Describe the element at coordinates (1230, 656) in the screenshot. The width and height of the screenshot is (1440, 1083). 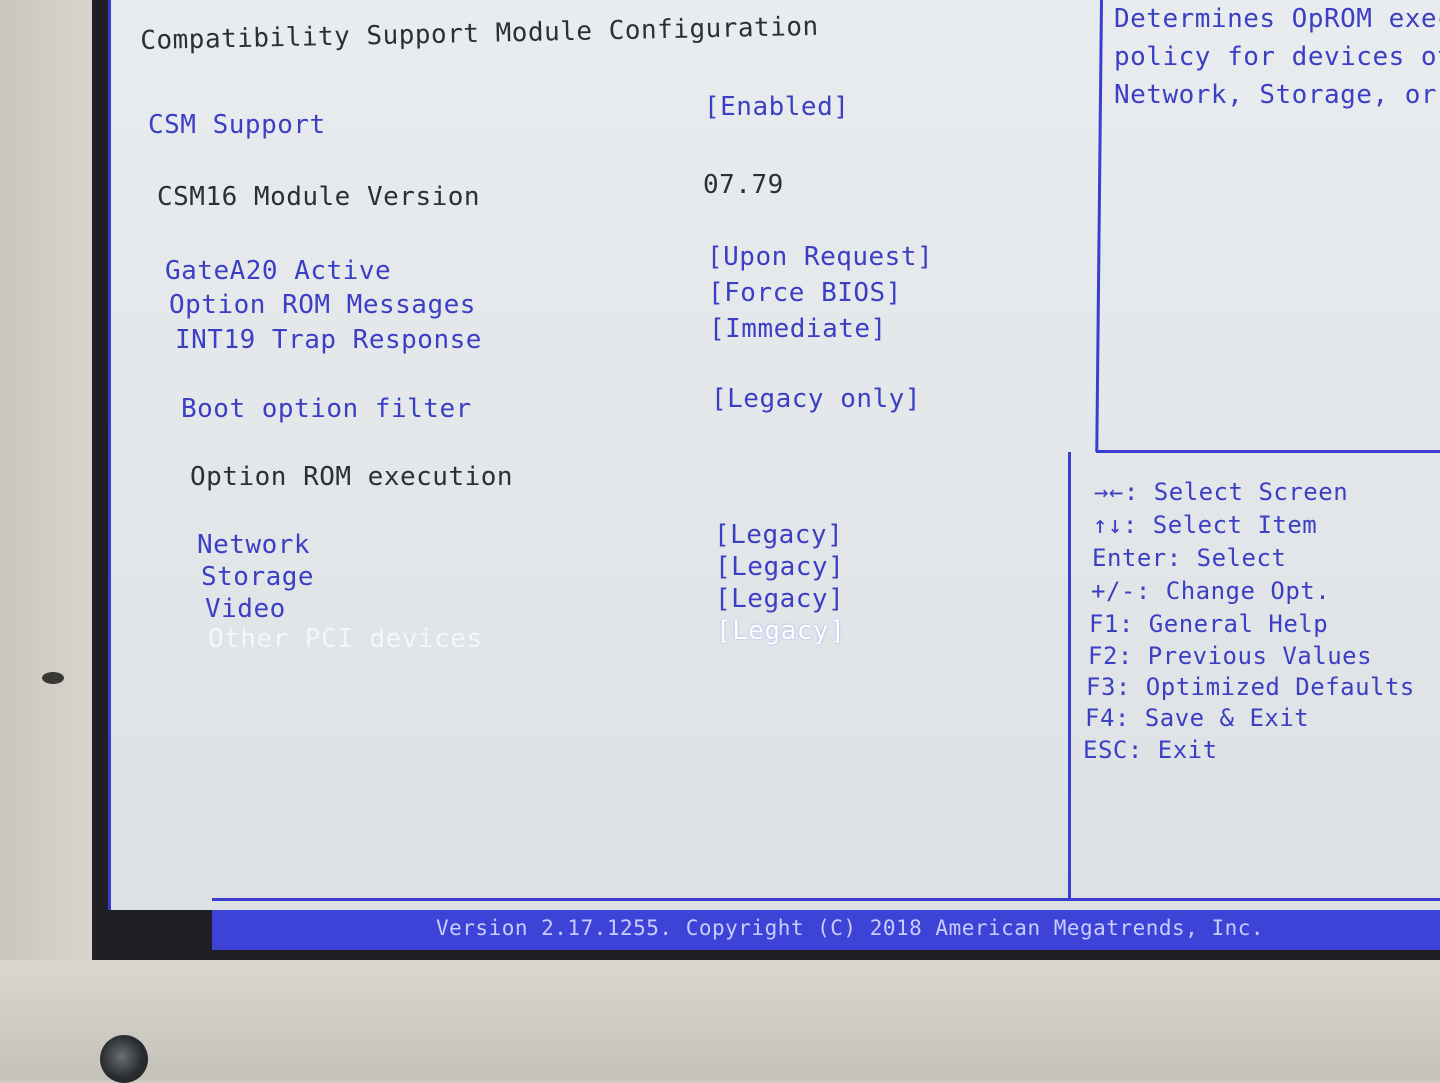
I see `key-hint-f2: F2: Previous Values` at that location.